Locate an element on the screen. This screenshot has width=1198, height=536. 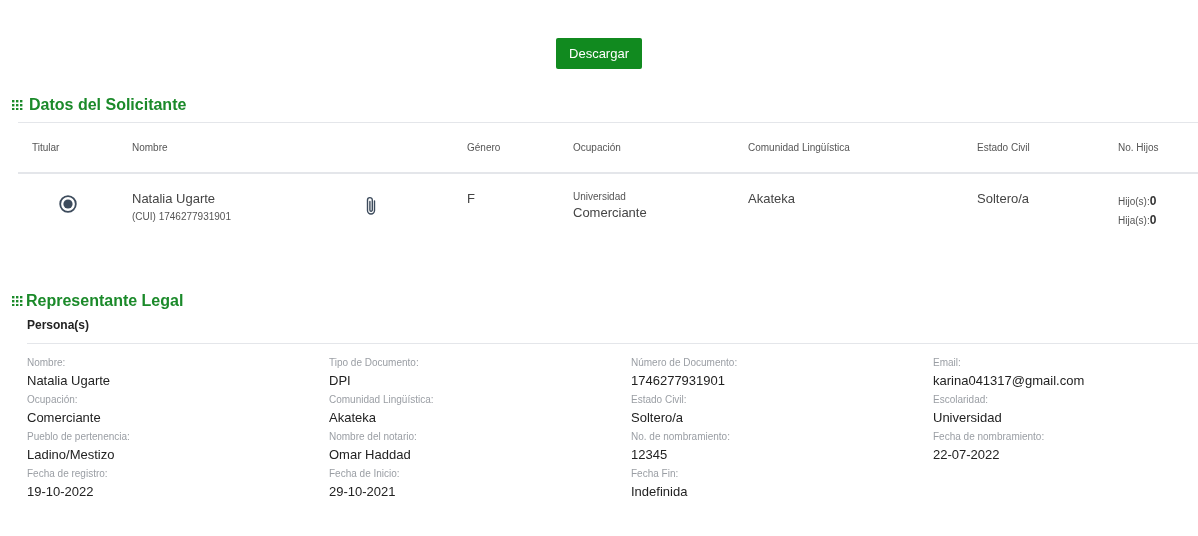
field-label: Número de Documento: is located at coordinates (685, 362).